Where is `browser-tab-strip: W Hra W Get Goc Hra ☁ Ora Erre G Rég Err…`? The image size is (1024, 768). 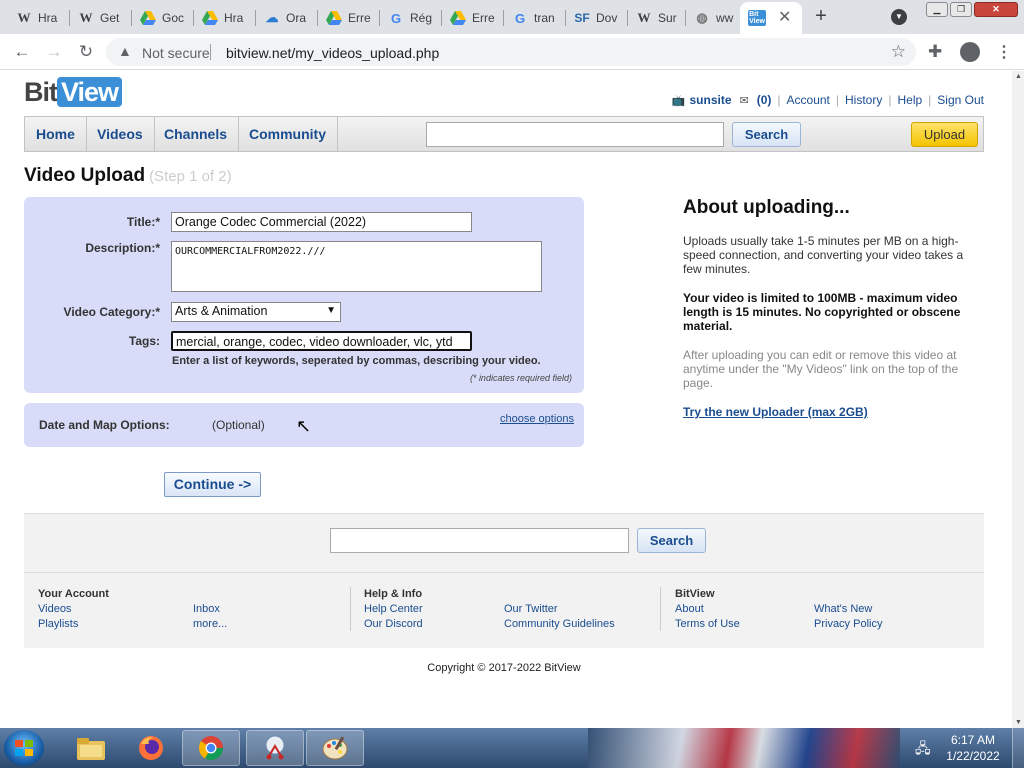
browser-tab-strip: W Hra W Get Goc Hra ☁ Ora Erre G Rég Err… is located at coordinates (512, 17).